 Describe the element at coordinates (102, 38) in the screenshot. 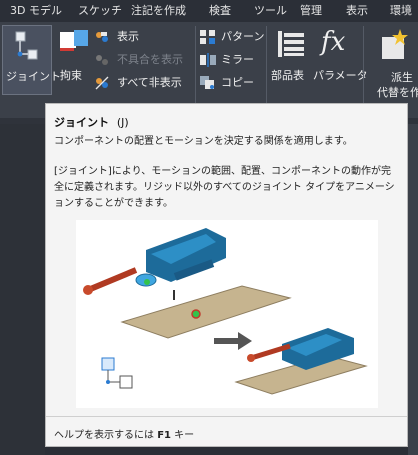

I see `show-icon` at that location.